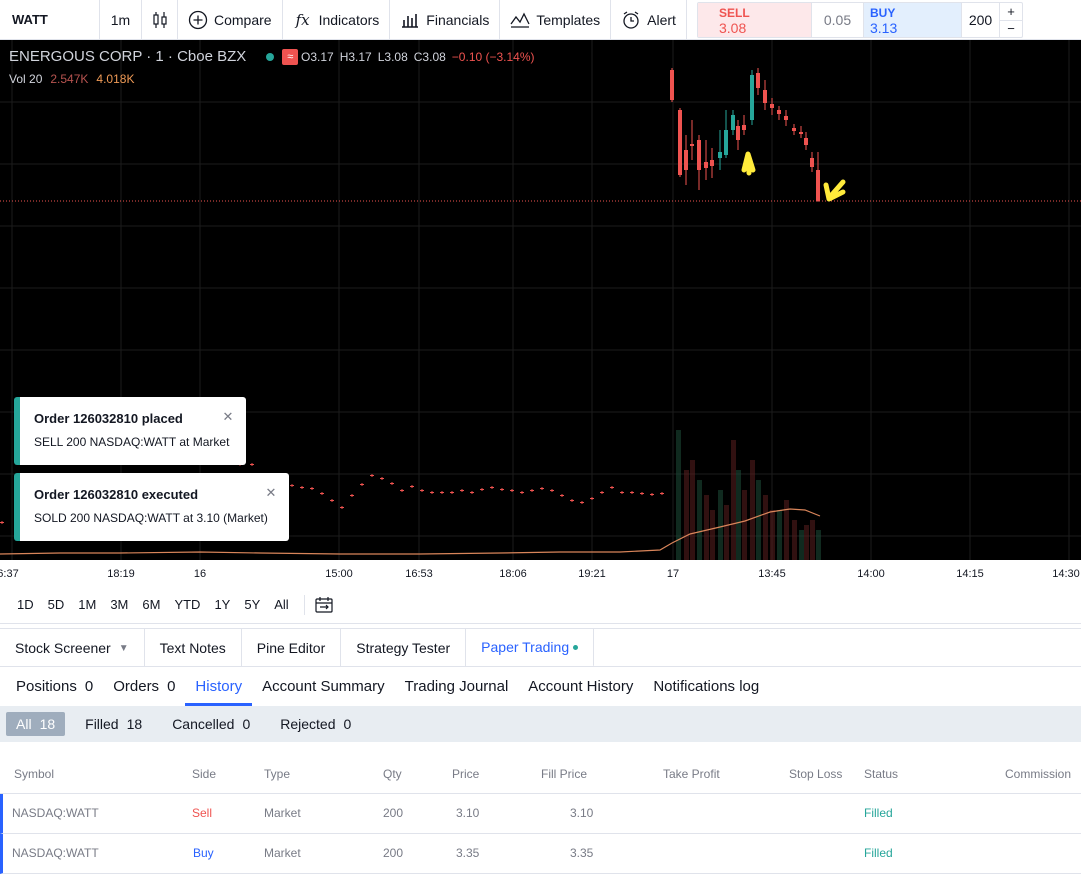 The height and width of the screenshot is (874, 1081). Describe the element at coordinates (222, 604) in the screenshot. I see `range-1y-button: 1Y` at that location.